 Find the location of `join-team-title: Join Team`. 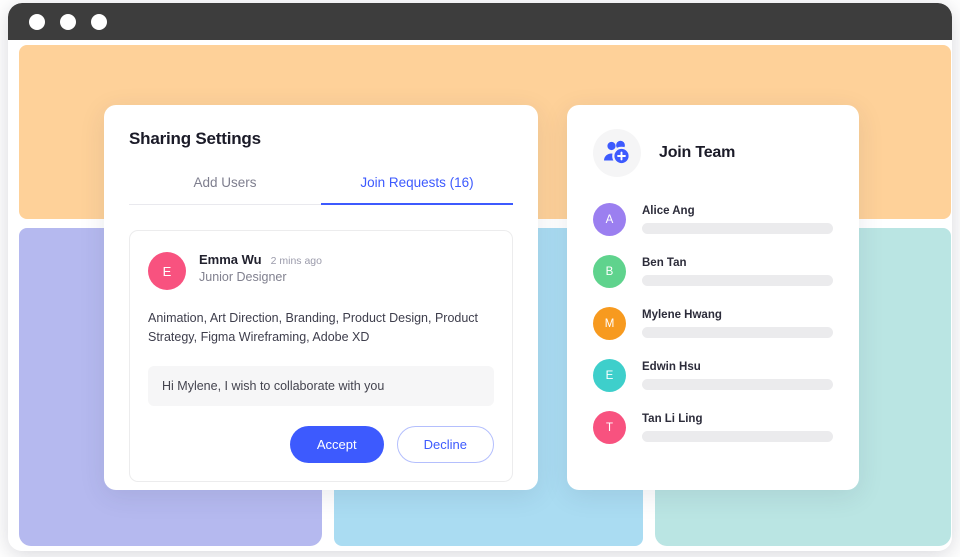

join-team-title: Join Team is located at coordinates (697, 152).